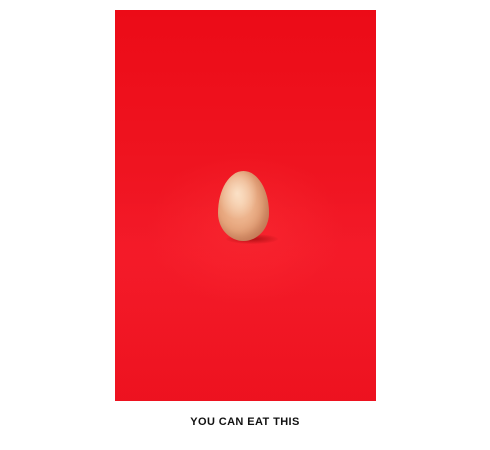  I want to click on egg, so click(243, 206).